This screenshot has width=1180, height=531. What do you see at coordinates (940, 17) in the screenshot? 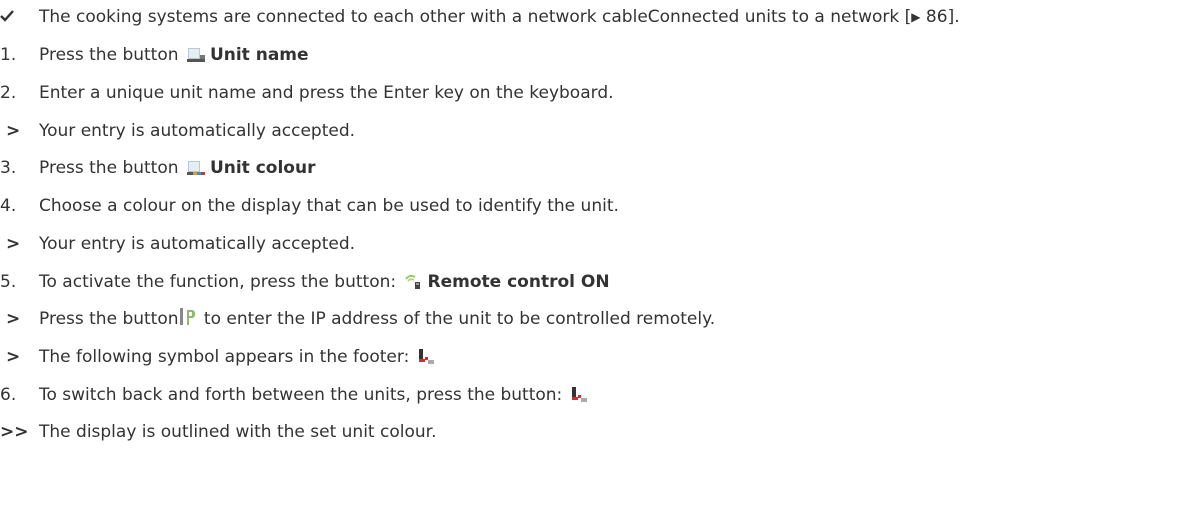
I see `reference-page: 86].` at bounding box center [940, 17].